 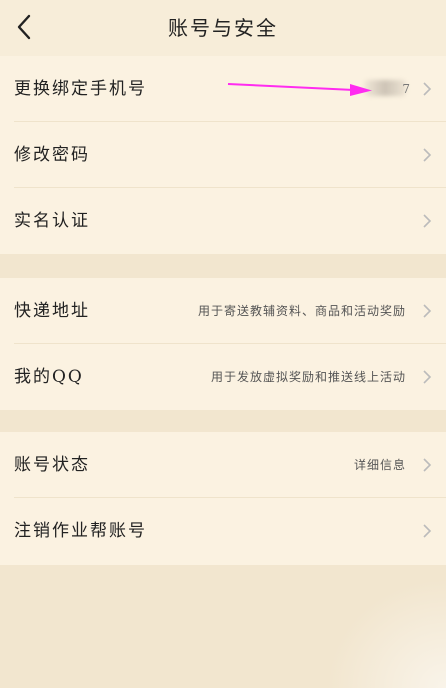 What do you see at coordinates (385, 88) in the screenshot?
I see `masked-phone-number` at bounding box center [385, 88].